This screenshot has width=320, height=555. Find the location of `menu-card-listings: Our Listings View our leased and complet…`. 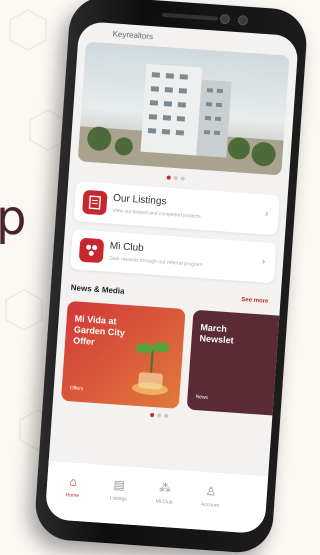

menu-card-listings: Our Listings View our leased and complet… is located at coordinates (176, 208).